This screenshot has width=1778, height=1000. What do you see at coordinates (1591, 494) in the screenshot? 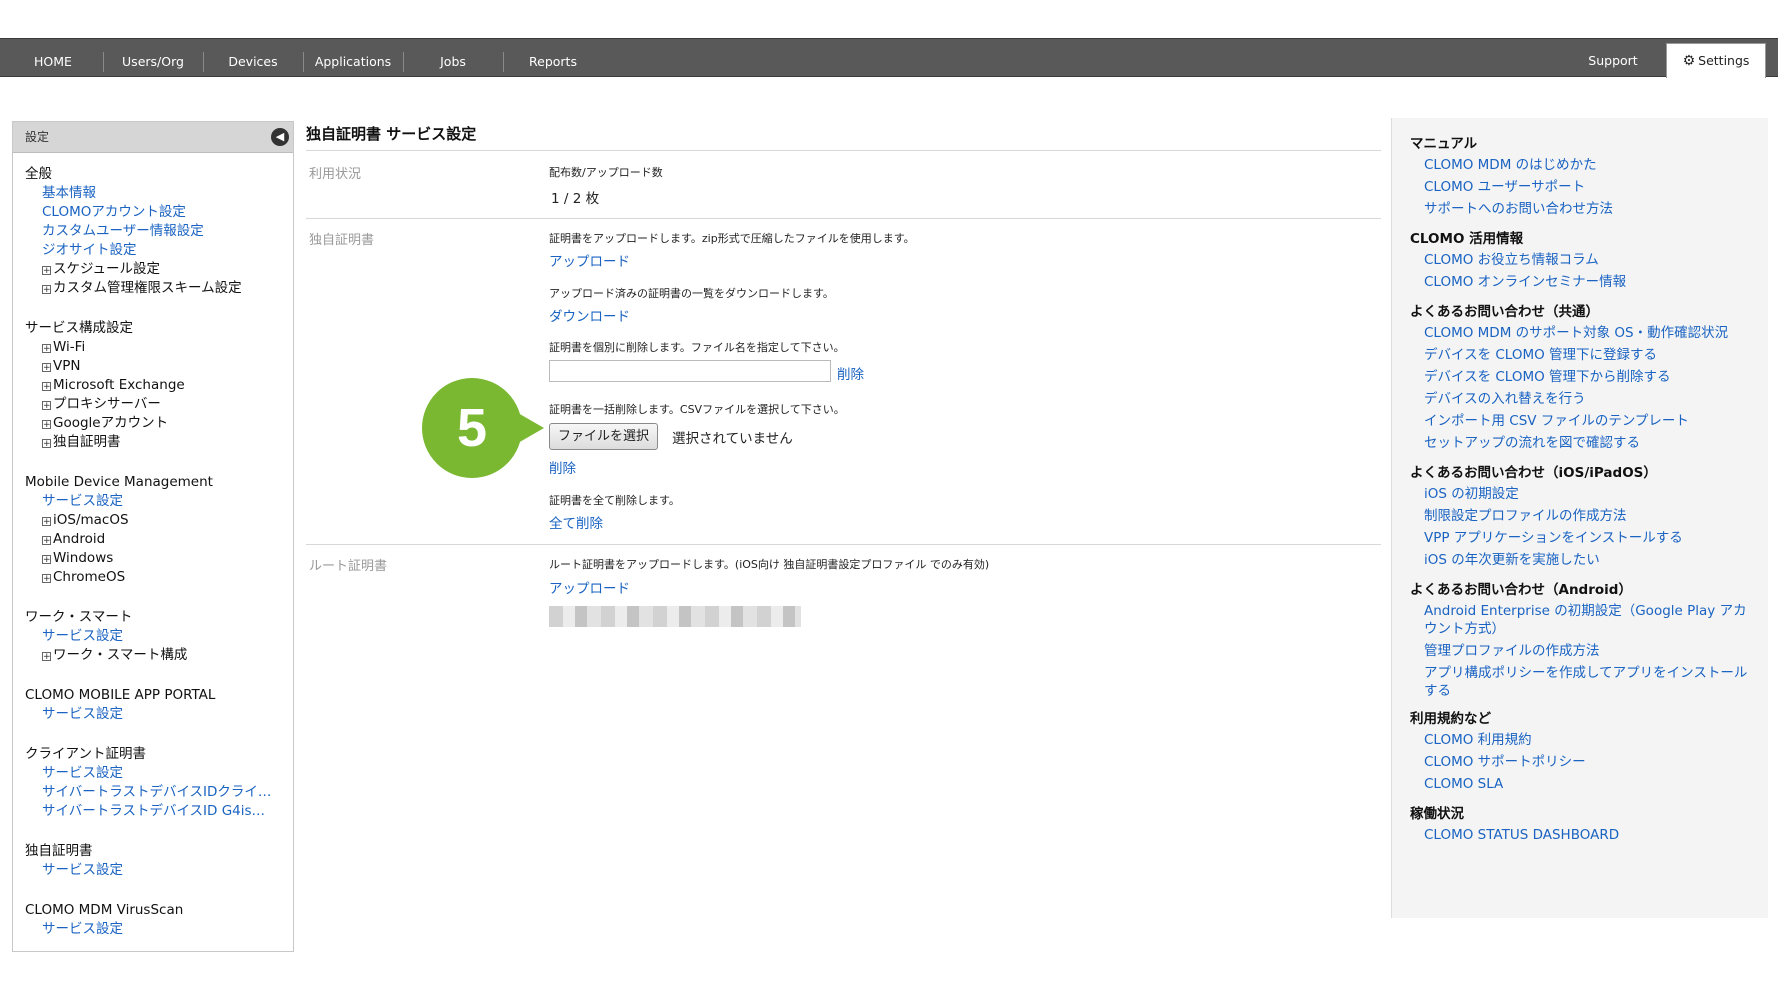
I see `help-link: iOS の初期設定` at bounding box center [1591, 494].